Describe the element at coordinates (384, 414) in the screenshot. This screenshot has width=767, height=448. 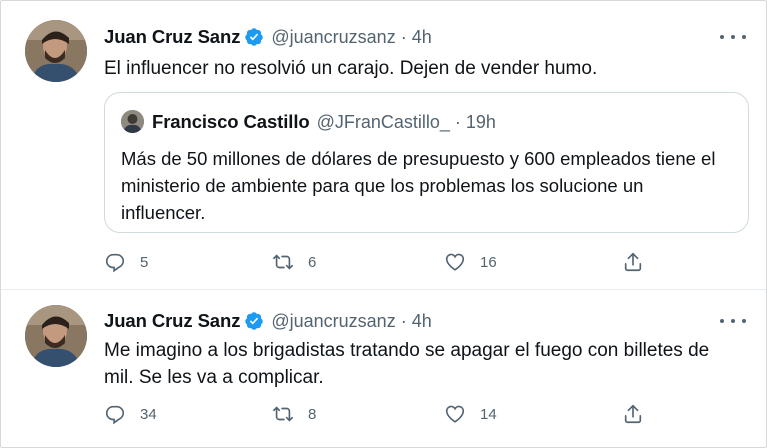
I see `tweet-actions: 34 8 14` at that location.